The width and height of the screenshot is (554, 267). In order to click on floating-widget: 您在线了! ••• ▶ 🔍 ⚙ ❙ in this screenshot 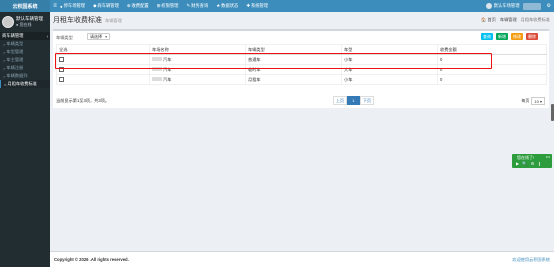, I will do `click(532, 161)`.